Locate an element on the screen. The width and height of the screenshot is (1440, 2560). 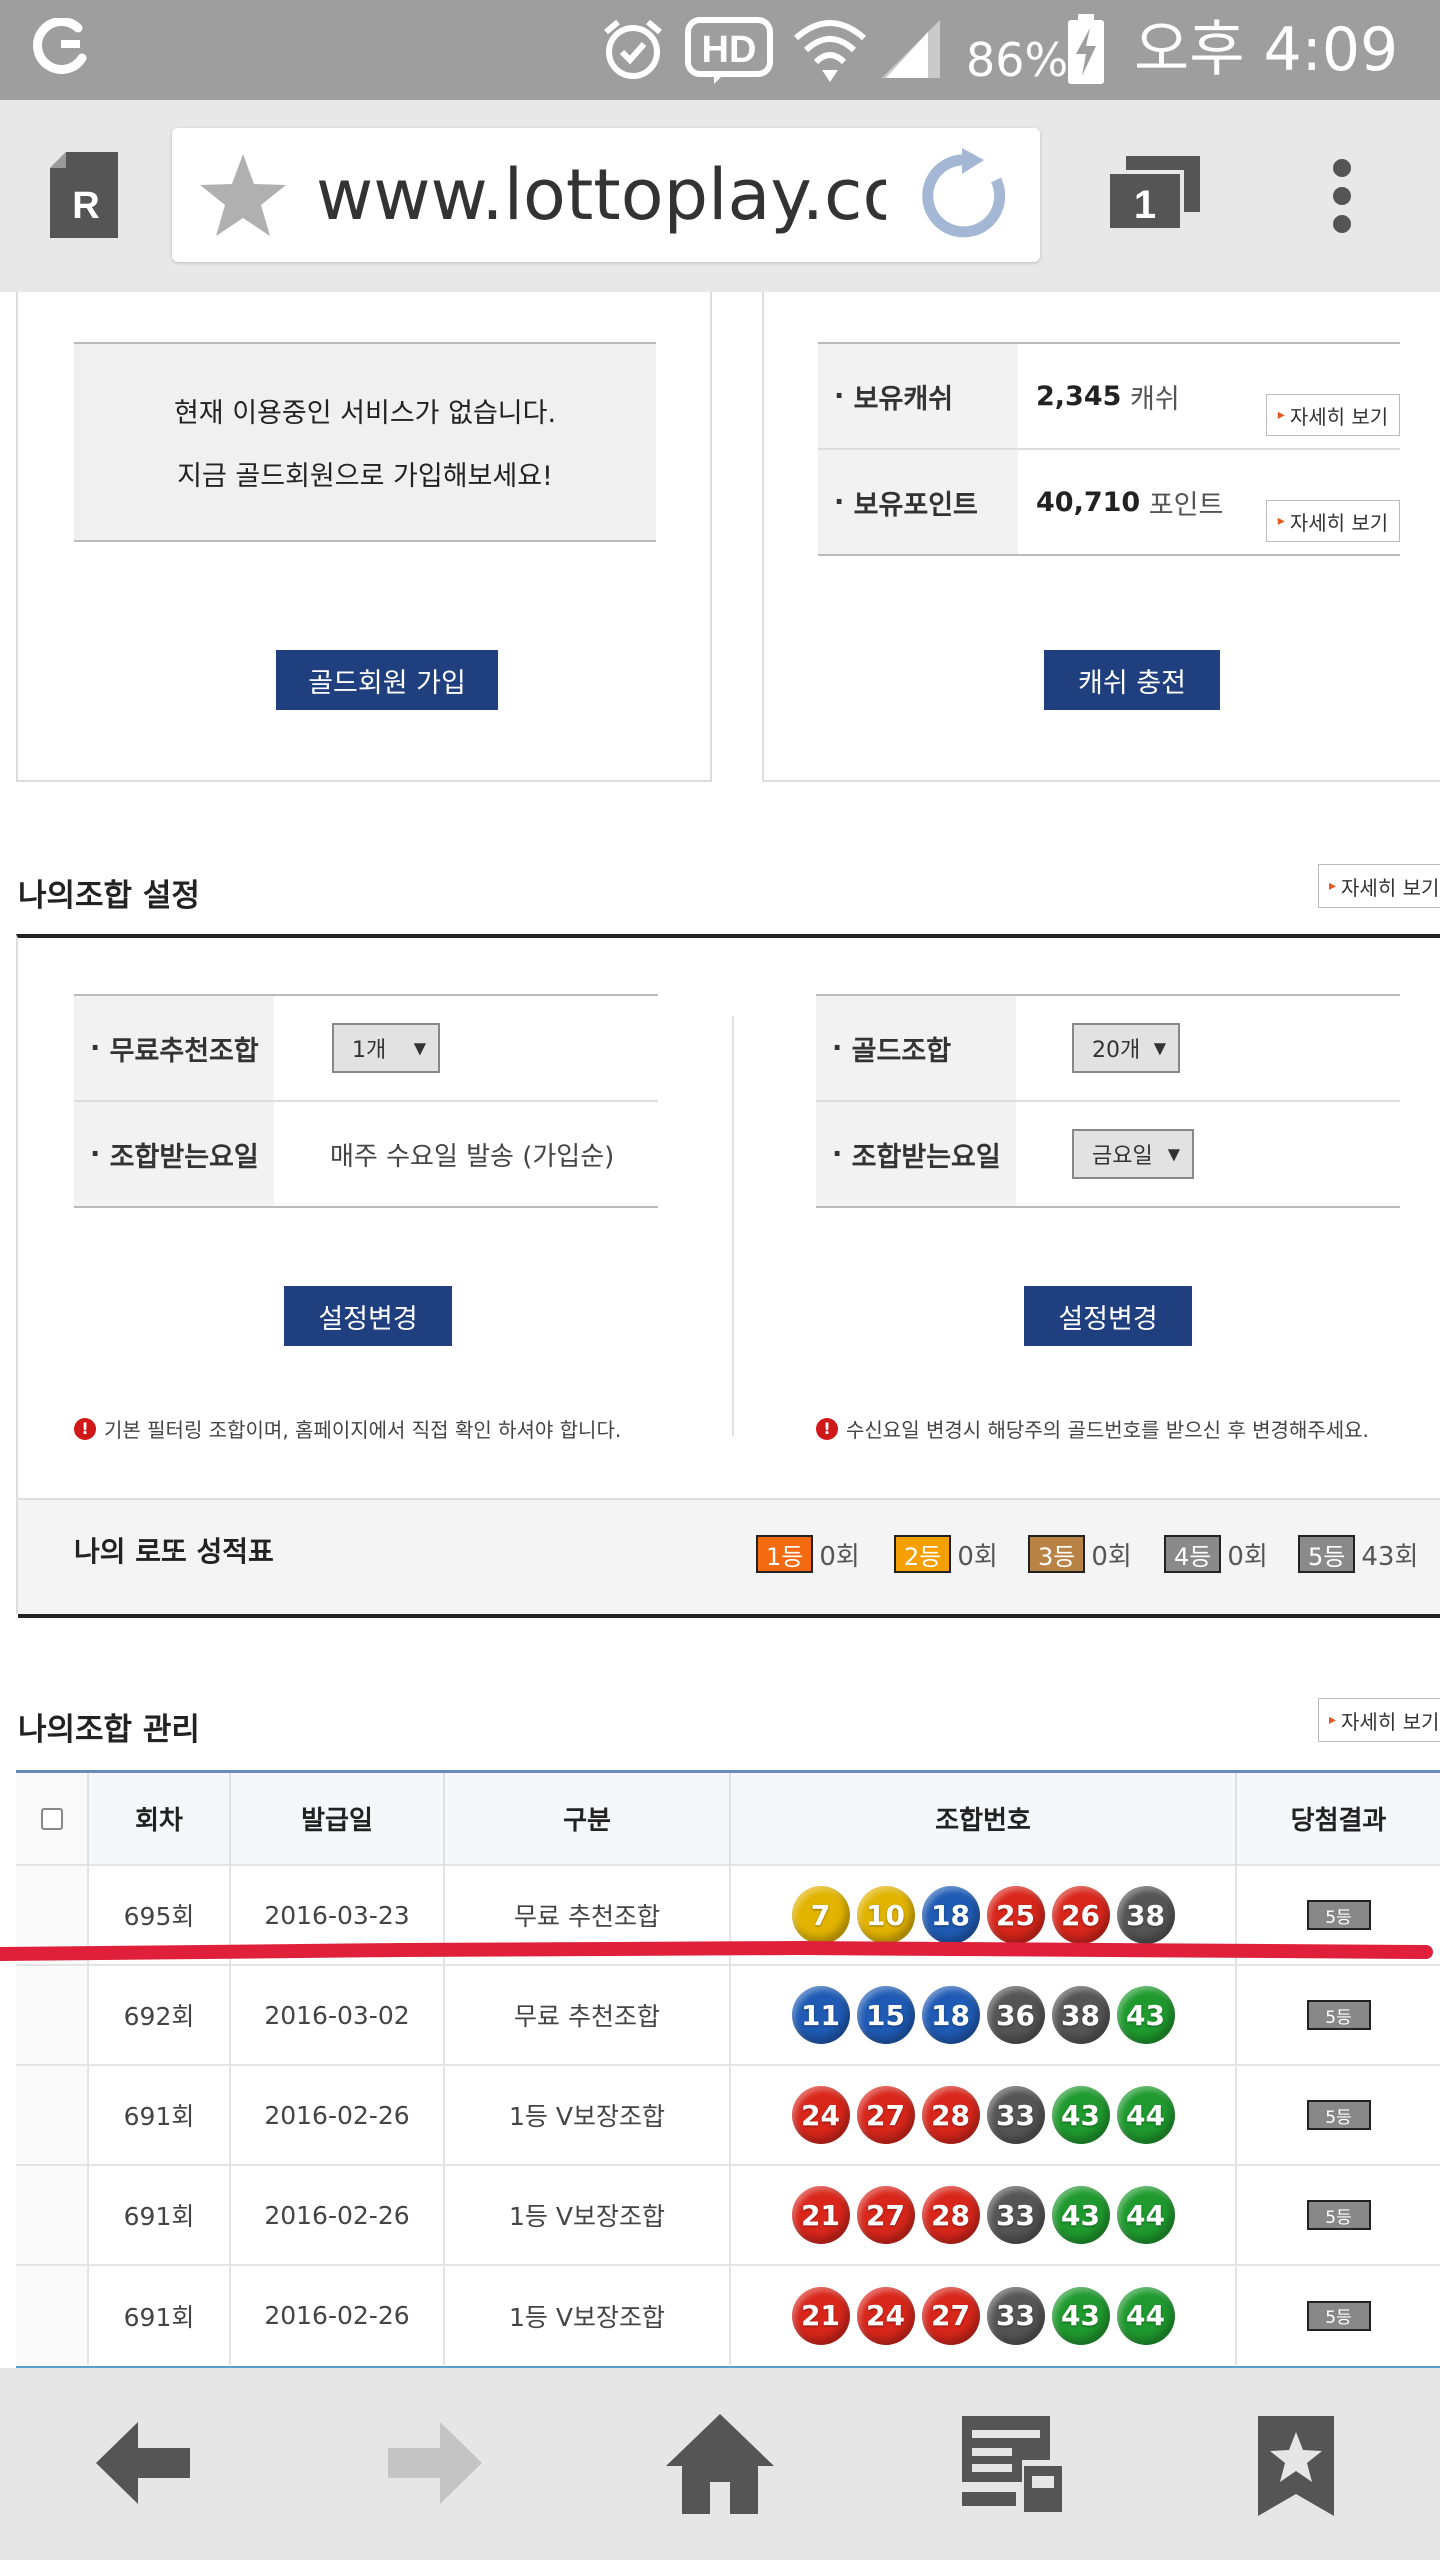
rank-stat: 1등 0회 is located at coordinates (808, 1554).